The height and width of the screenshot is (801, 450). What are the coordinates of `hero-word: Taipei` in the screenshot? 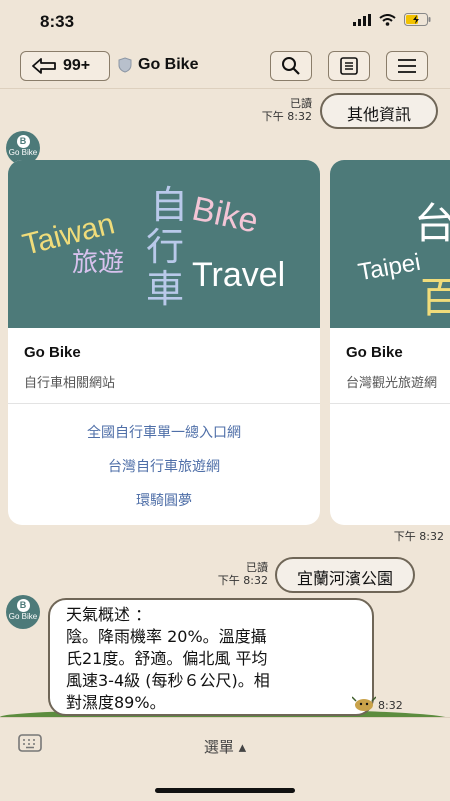 It's located at (389, 267).